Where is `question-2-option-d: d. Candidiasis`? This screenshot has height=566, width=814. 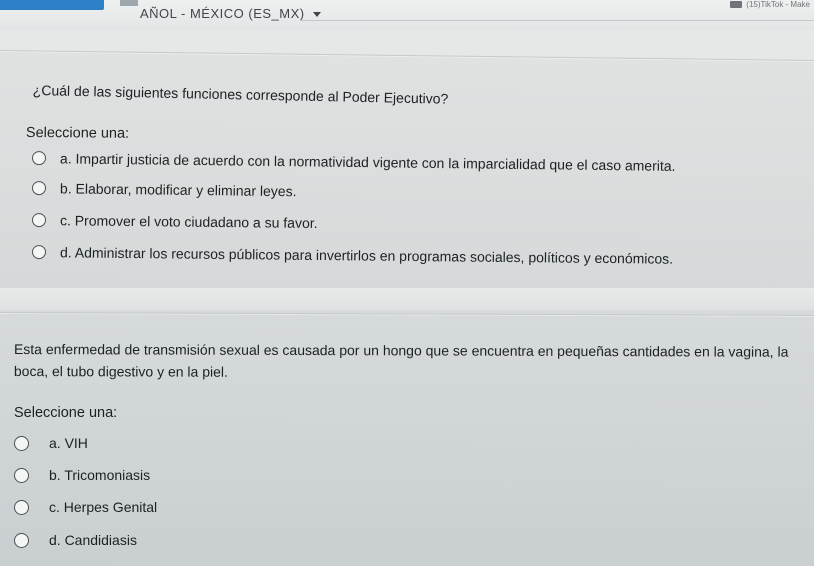
question-2-option-d: d. Candidiasis is located at coordinates (75, 540).